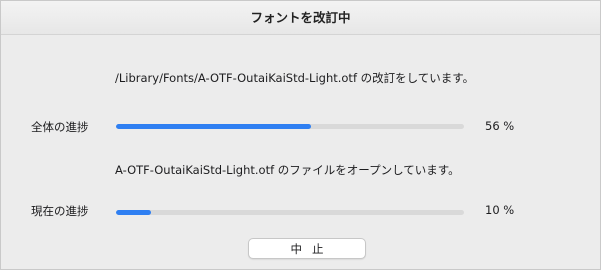  What do you see at coordinates (300, 18) in the screenshot?
I see `window-title: フォントを改訂中` at bounding box center [300, 18].